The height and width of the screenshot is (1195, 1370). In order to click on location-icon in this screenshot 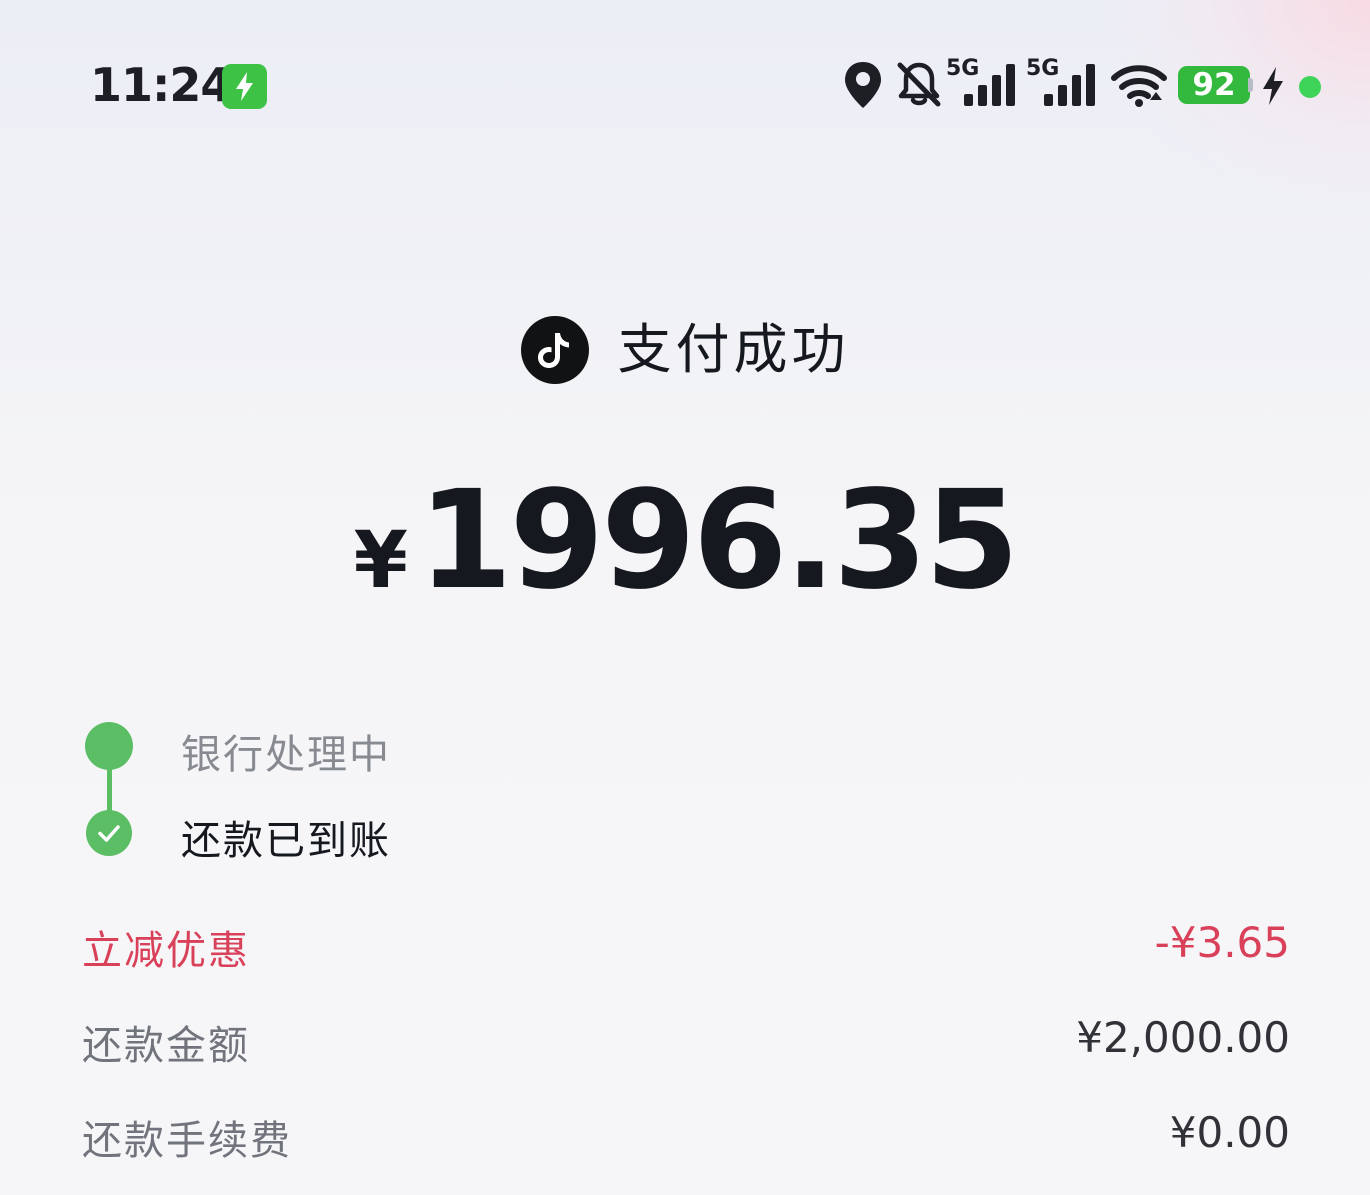, I will do `click(863, 85)`.